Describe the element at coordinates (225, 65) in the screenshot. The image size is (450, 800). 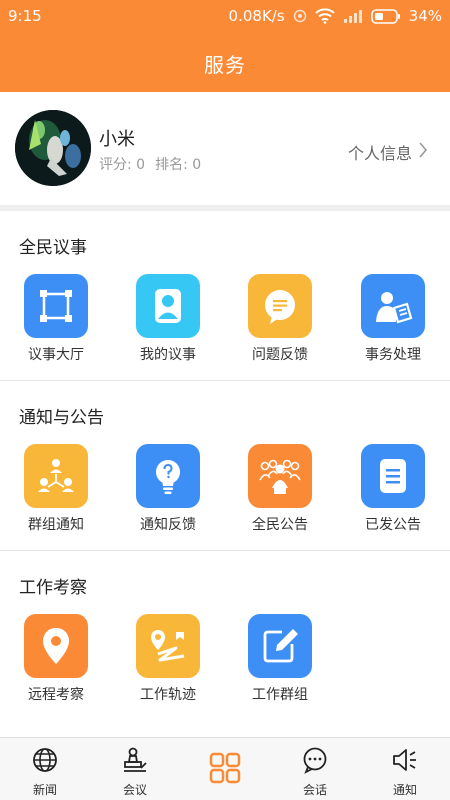
I see `page-title: 服务` at that location.